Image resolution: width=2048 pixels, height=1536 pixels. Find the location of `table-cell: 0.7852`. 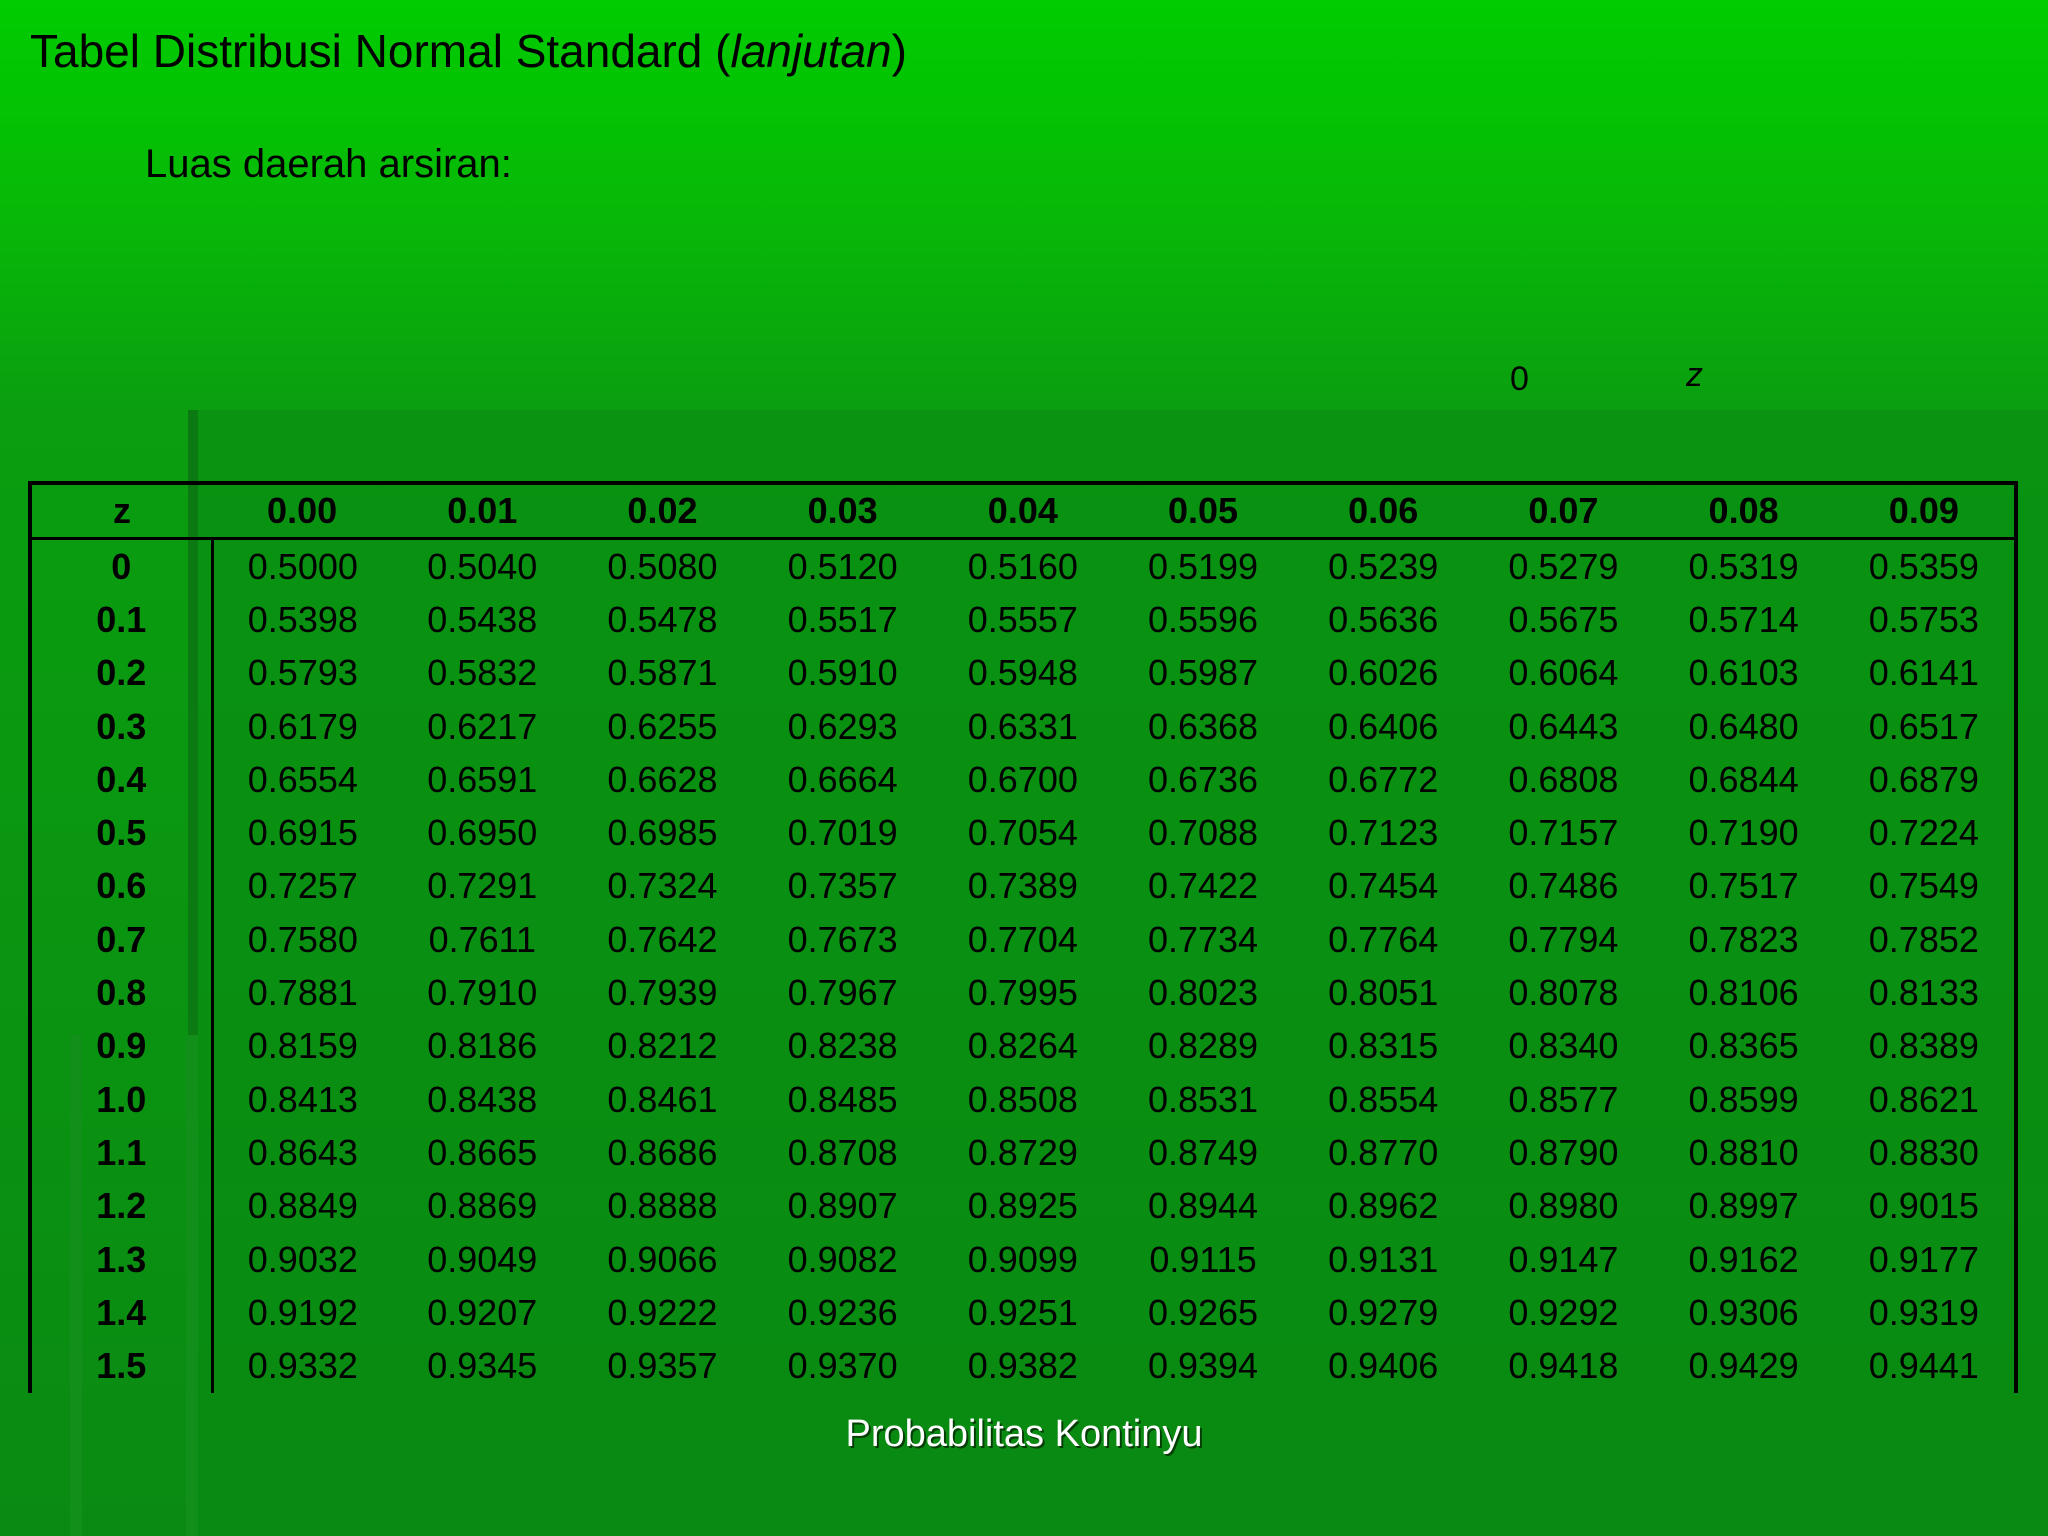

table-cell: 0.7852 is located at coordinates (1923, 939).